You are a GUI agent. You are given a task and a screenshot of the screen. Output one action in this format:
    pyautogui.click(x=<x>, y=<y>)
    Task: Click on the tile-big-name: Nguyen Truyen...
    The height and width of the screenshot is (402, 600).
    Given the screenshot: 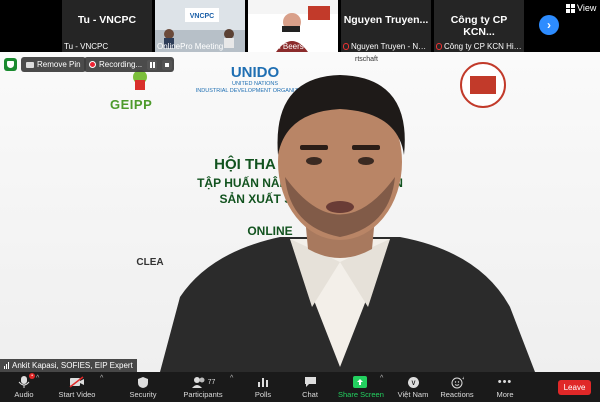 What is the action you would take?
    pyautogui.click(x=386, y=20)
    